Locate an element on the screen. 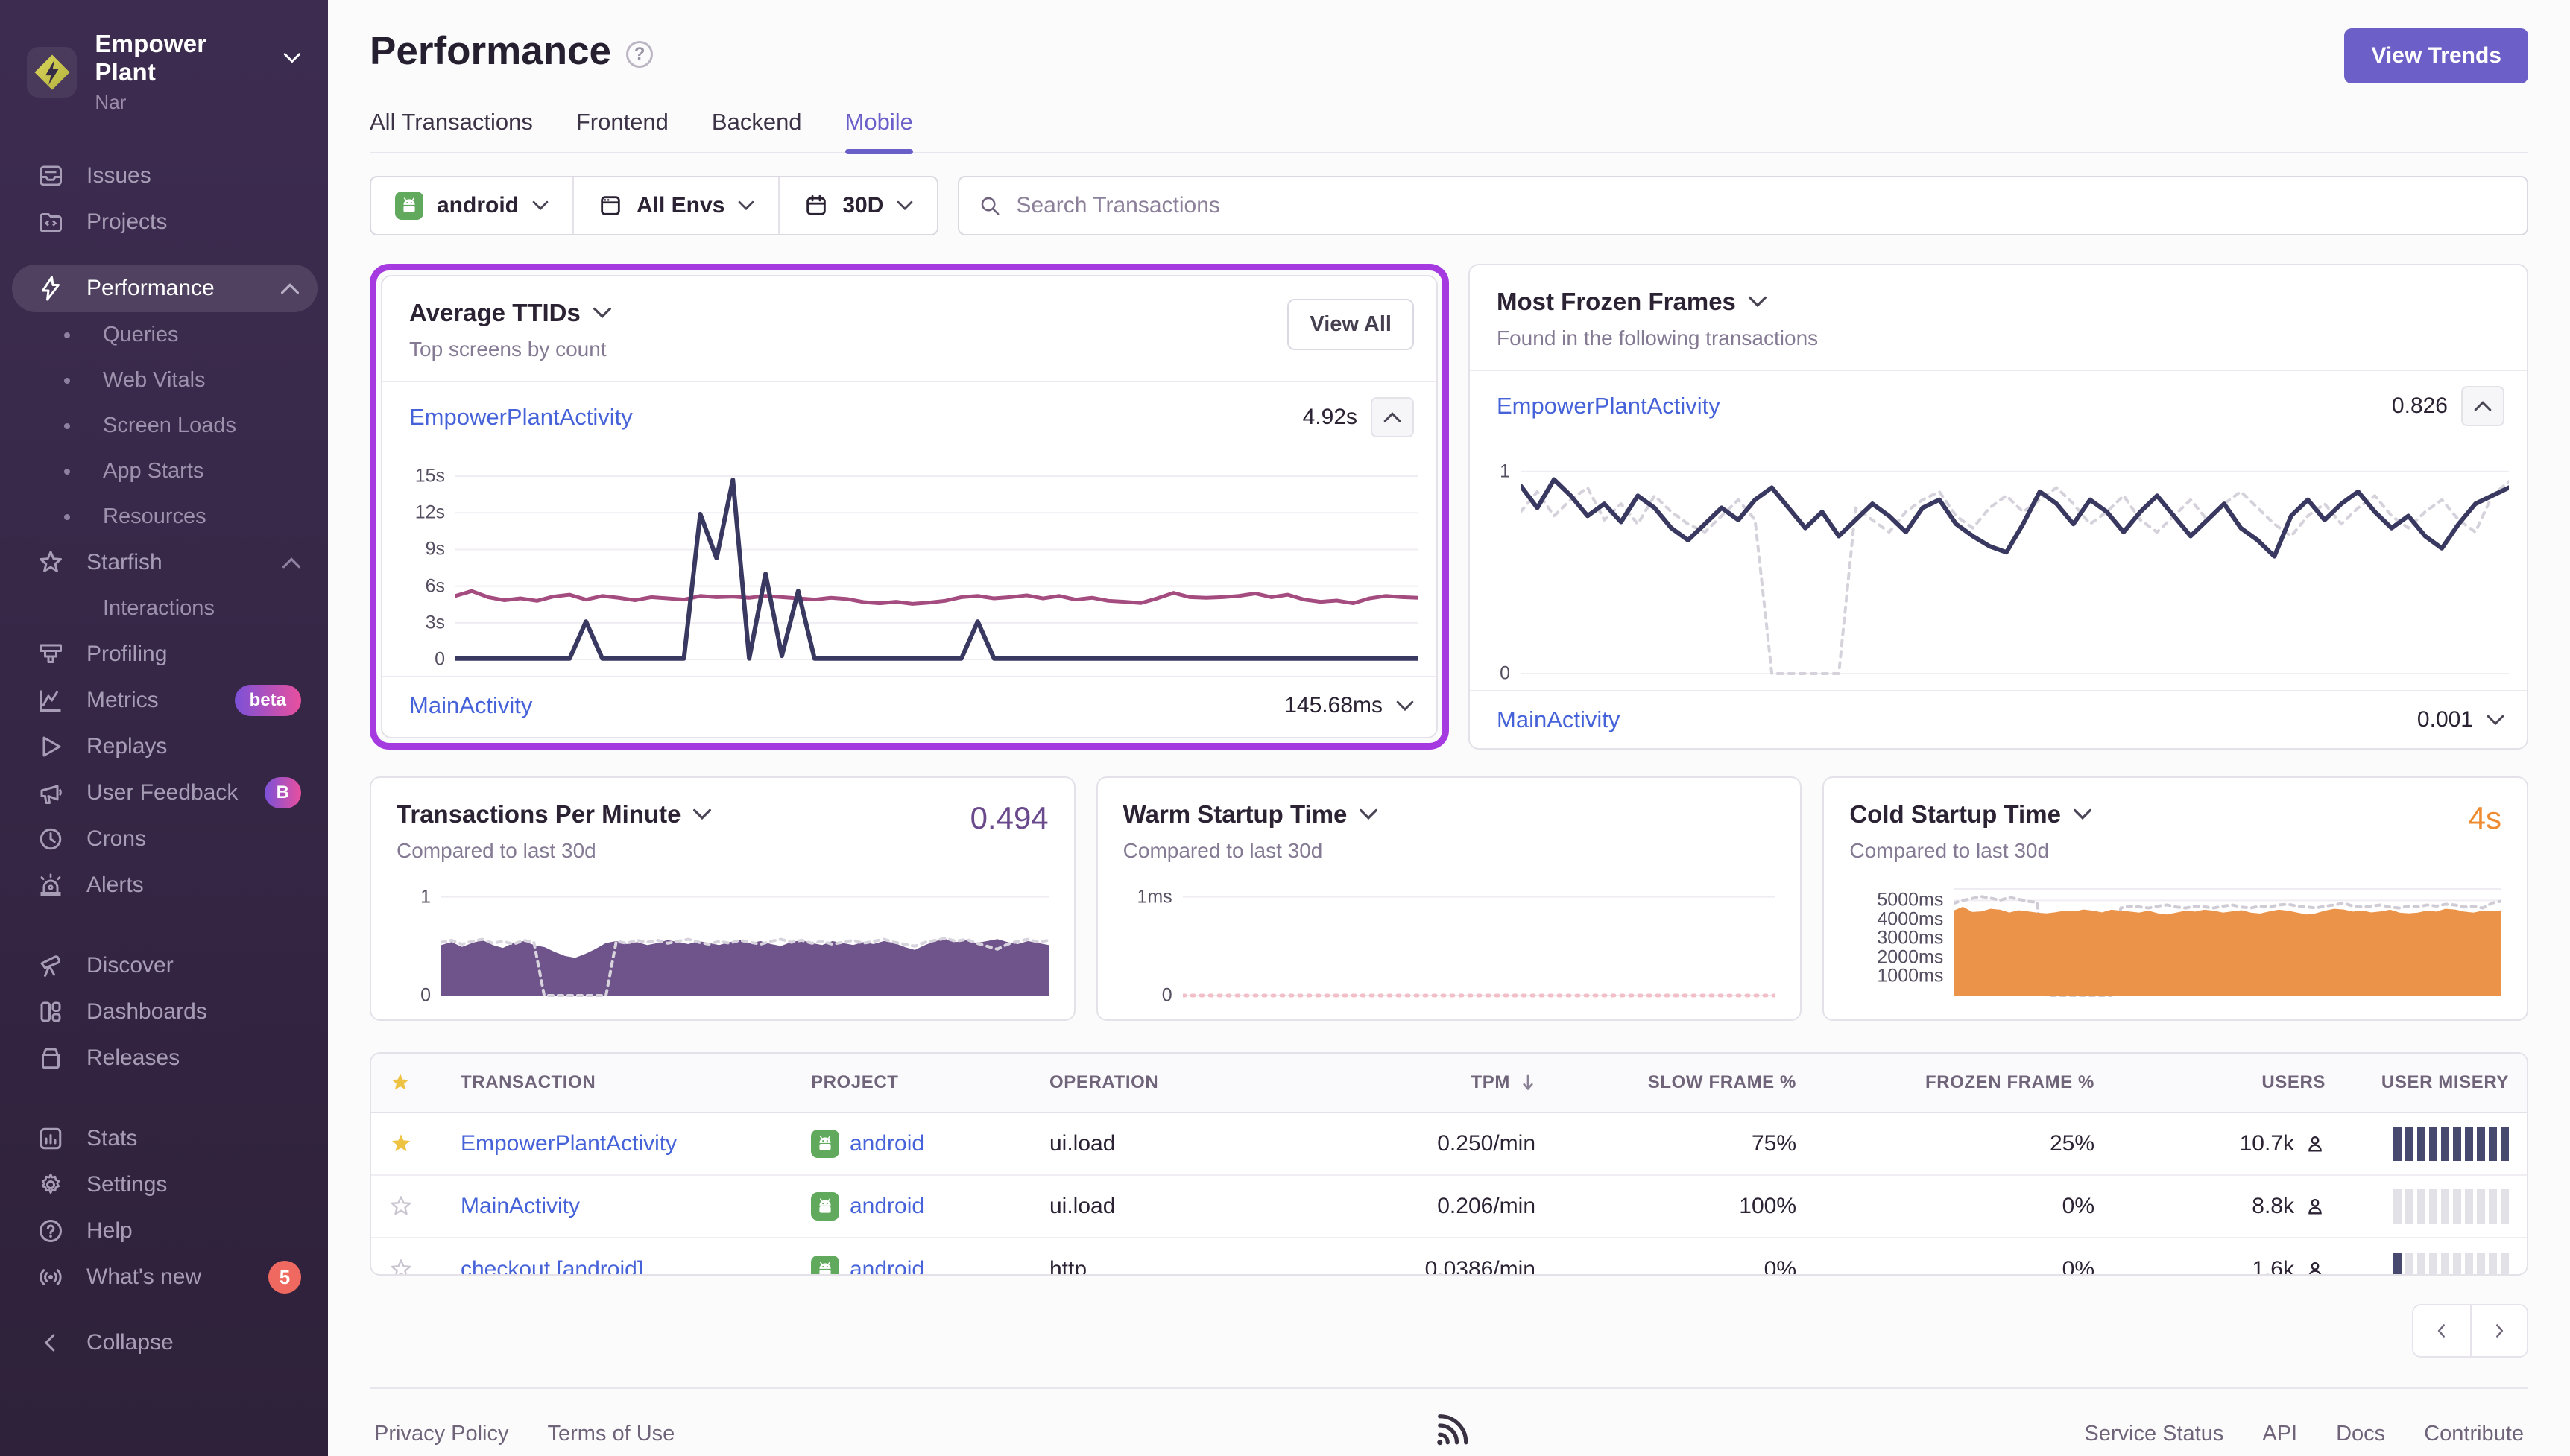  sidebar-item-settings: Settings is located at coordinates (164, 1185).